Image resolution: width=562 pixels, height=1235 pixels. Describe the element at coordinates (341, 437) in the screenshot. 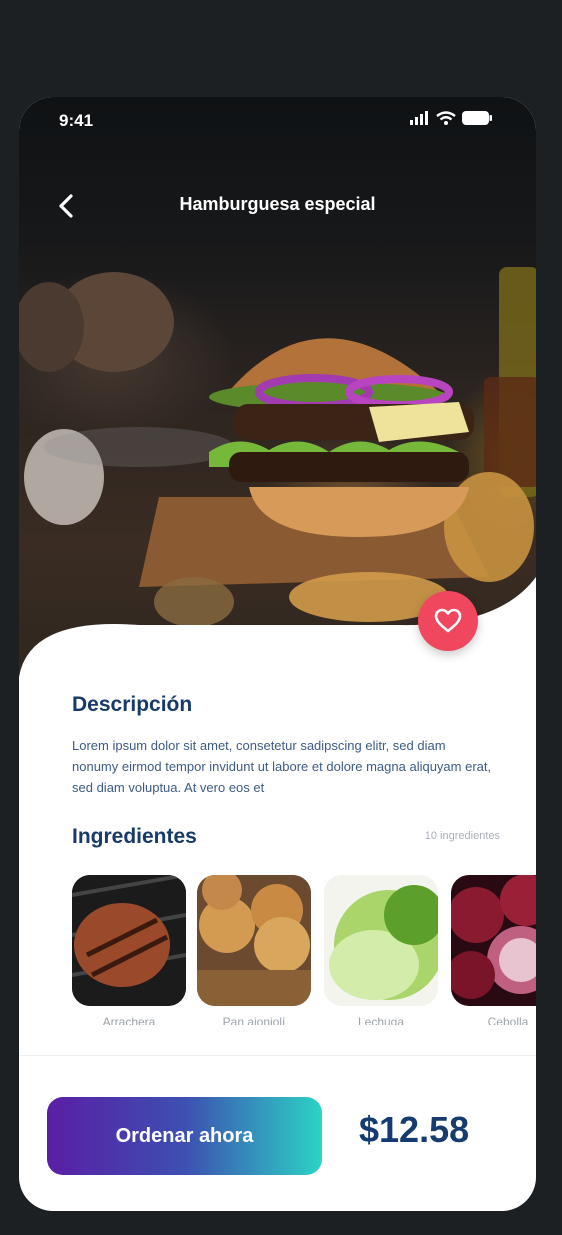

I see `burger-illustration` at that location.